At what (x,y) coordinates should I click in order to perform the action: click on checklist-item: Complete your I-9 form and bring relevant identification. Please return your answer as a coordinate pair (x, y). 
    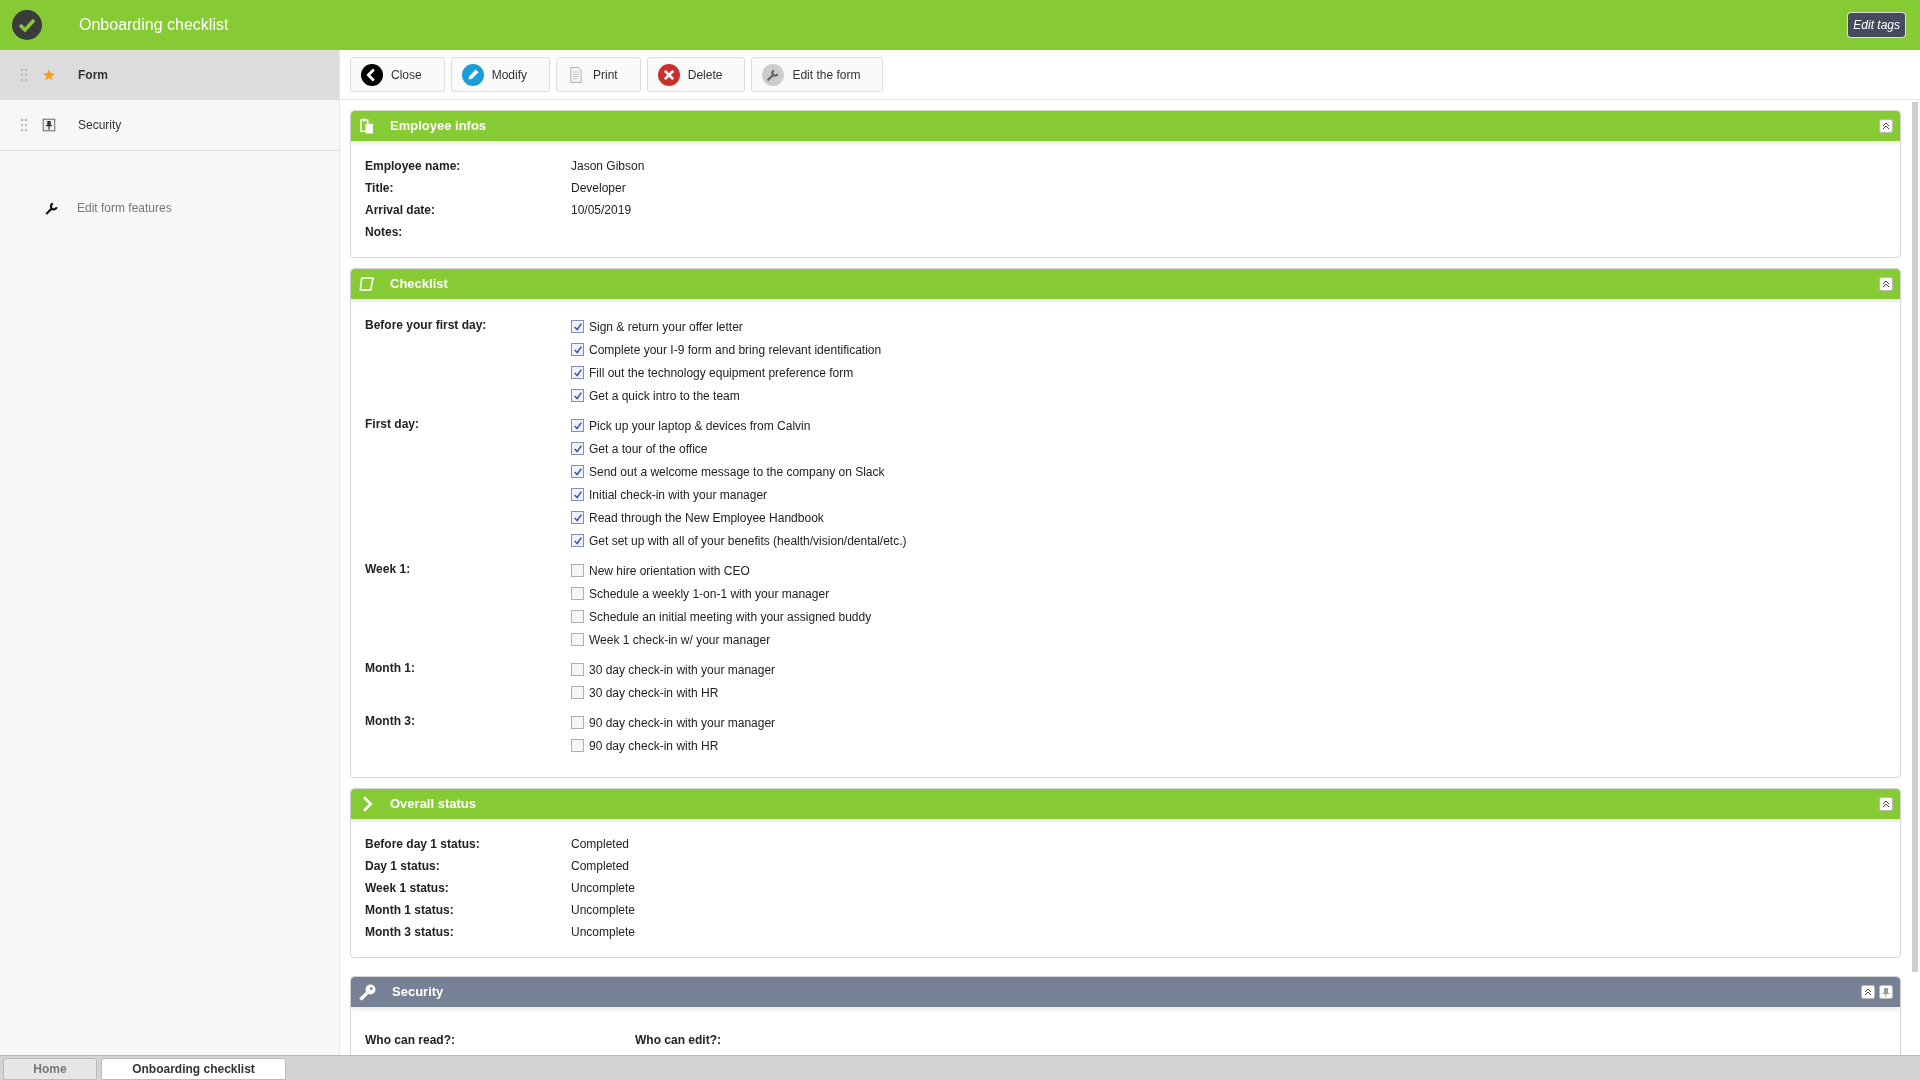
    Looking at the image, I should click on (735, 350).